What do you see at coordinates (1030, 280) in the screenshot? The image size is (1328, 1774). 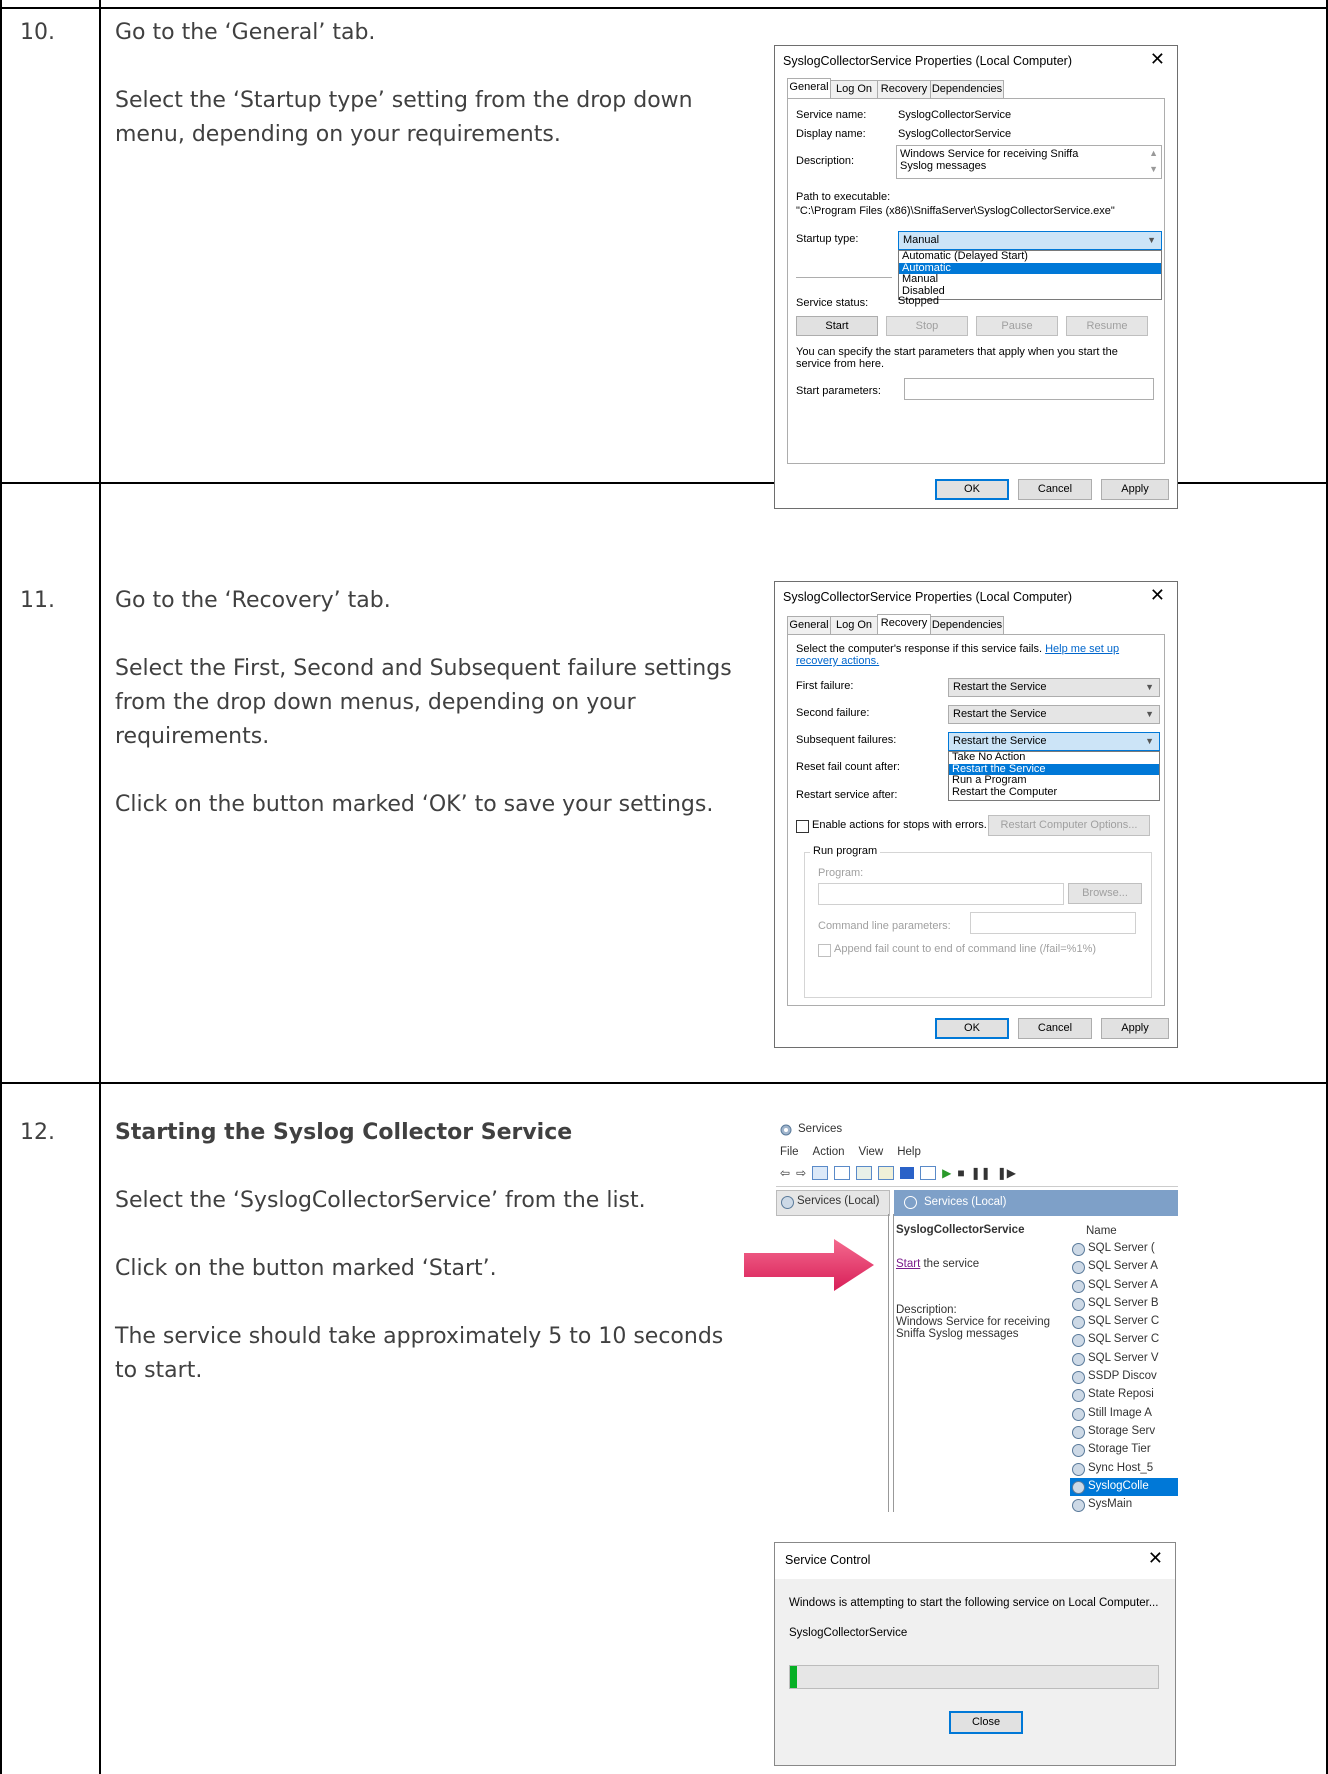 I see `startup-option: Manual` at bounding box center [1030, 280].